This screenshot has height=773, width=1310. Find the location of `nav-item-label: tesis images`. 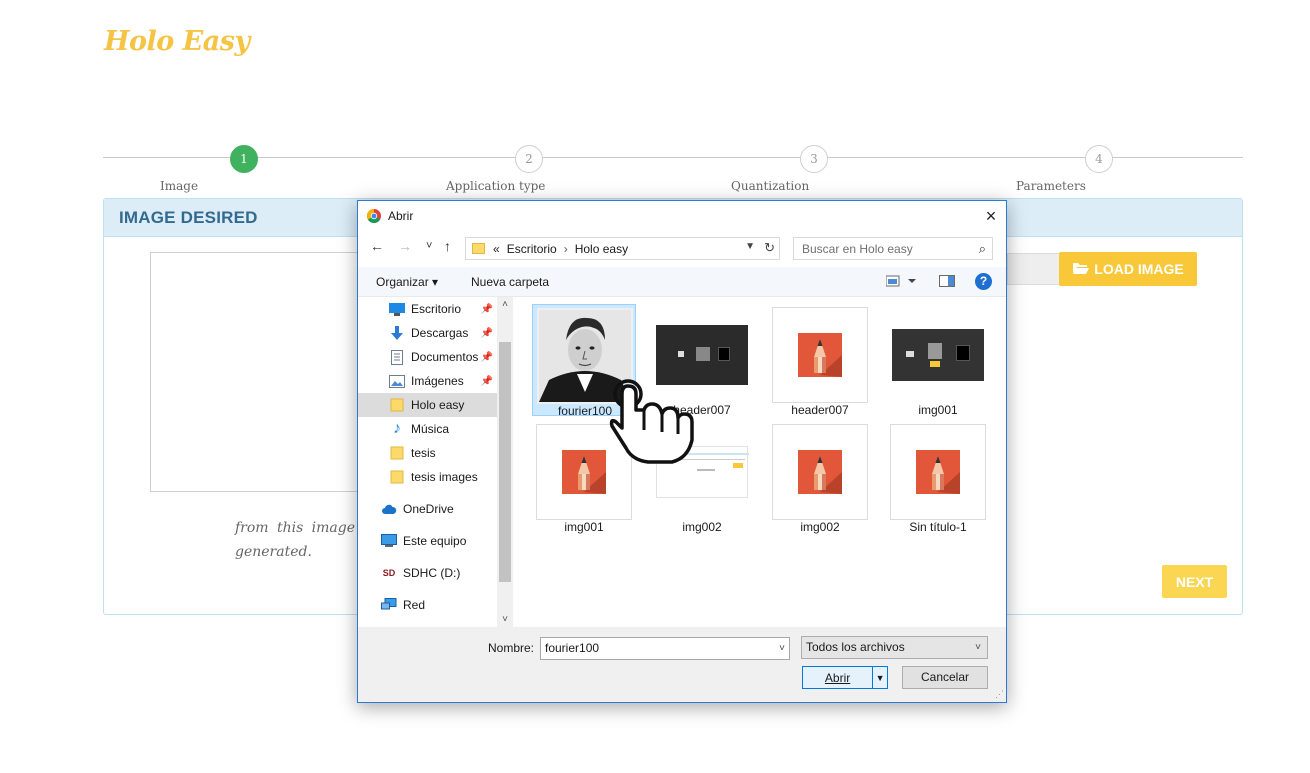

nav-item-label: tesis images is located at coordinates (444, 477).